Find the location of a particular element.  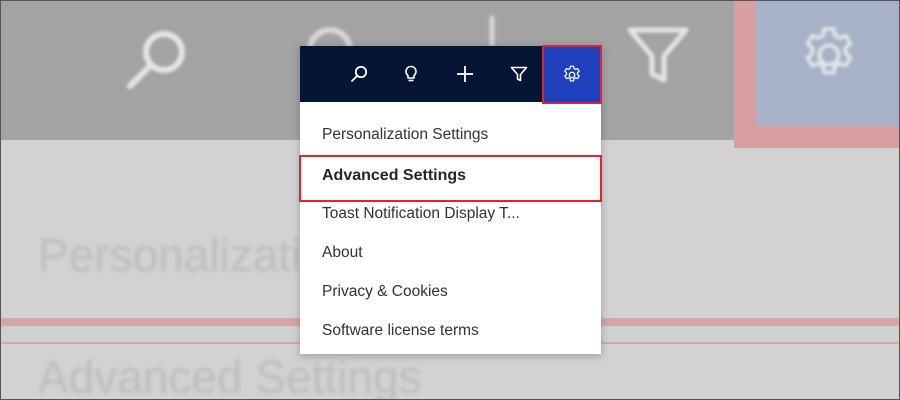

settings-button is located at coordinates (572, 75).